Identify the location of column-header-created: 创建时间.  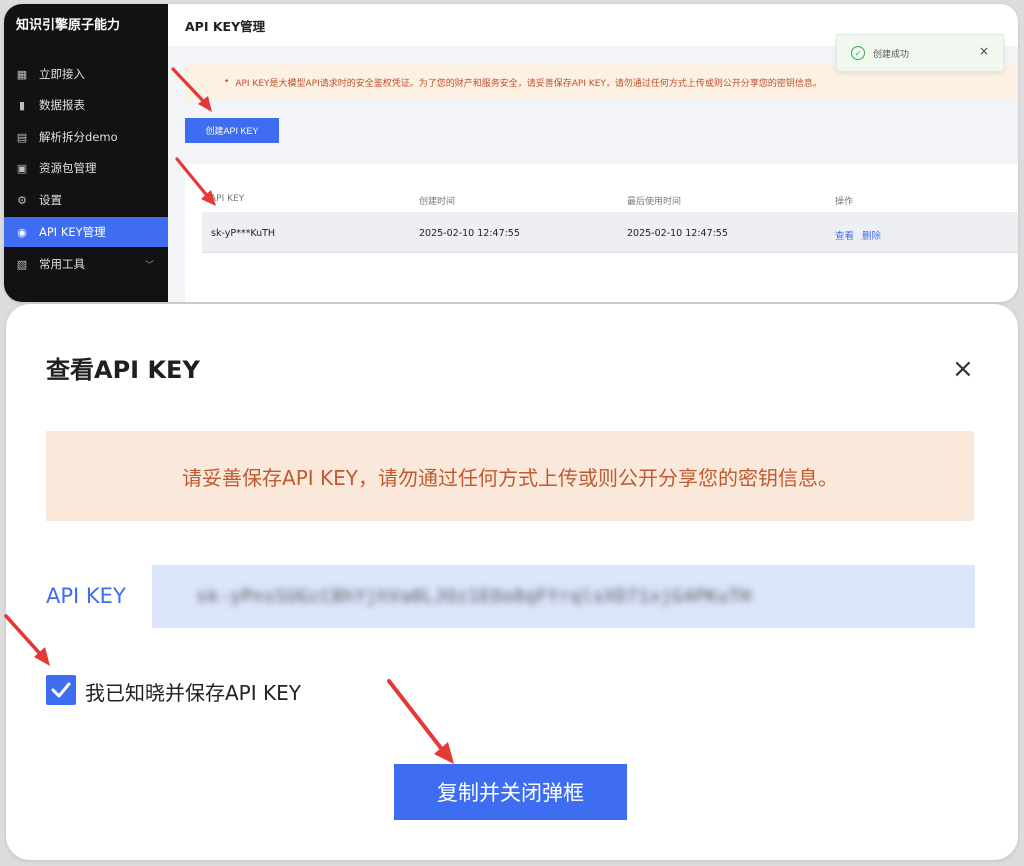
(437, 202).